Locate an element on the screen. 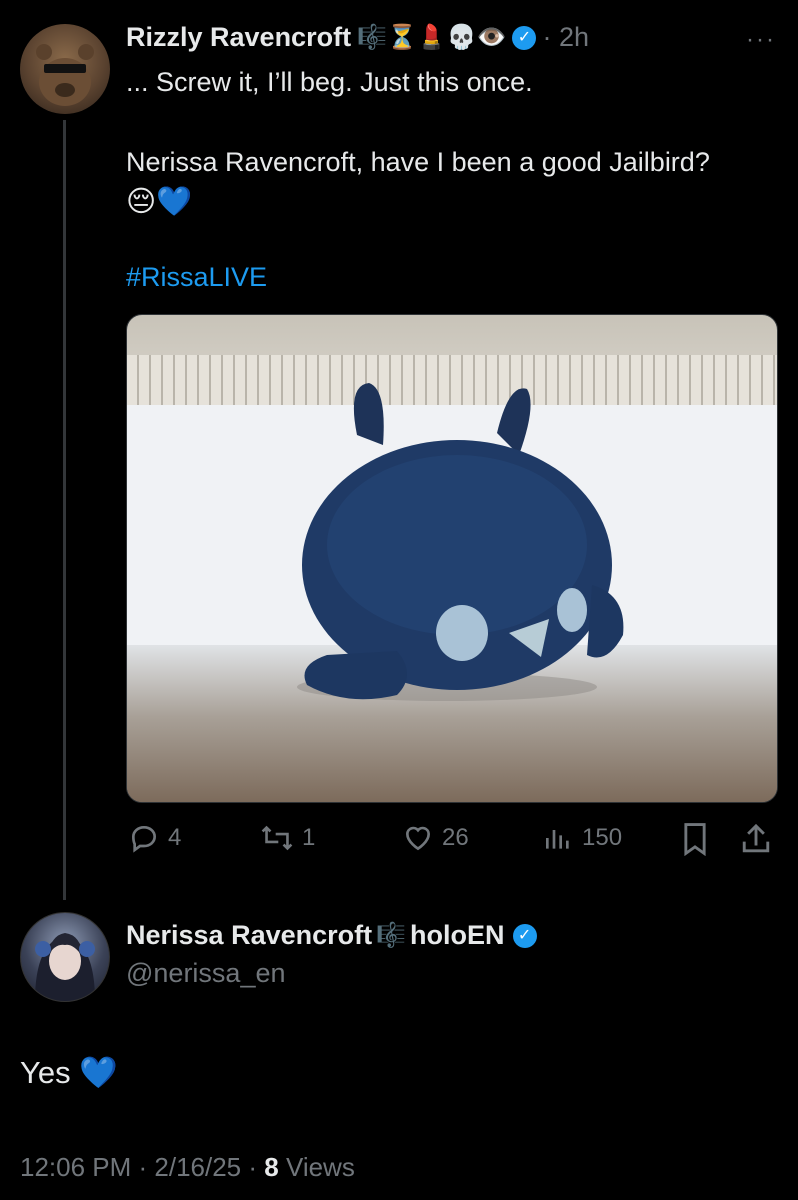  hashtag-link: #RissaLIVE is located at coordinates (196, 277).